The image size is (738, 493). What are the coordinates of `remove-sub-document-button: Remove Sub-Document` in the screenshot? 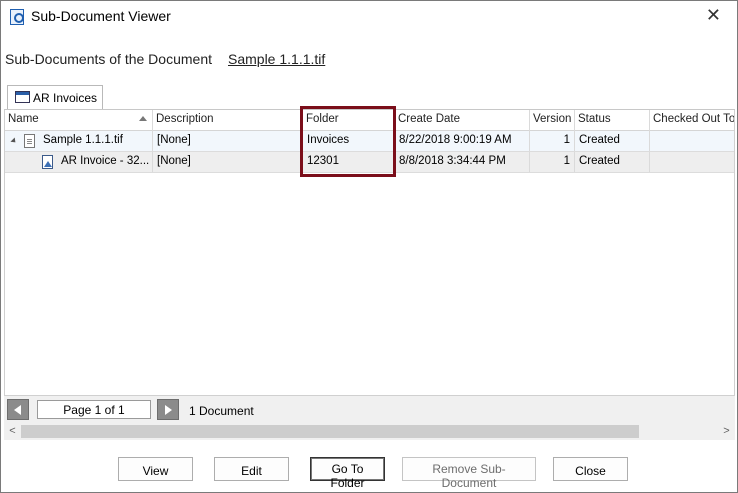 It's located at (469, 473).